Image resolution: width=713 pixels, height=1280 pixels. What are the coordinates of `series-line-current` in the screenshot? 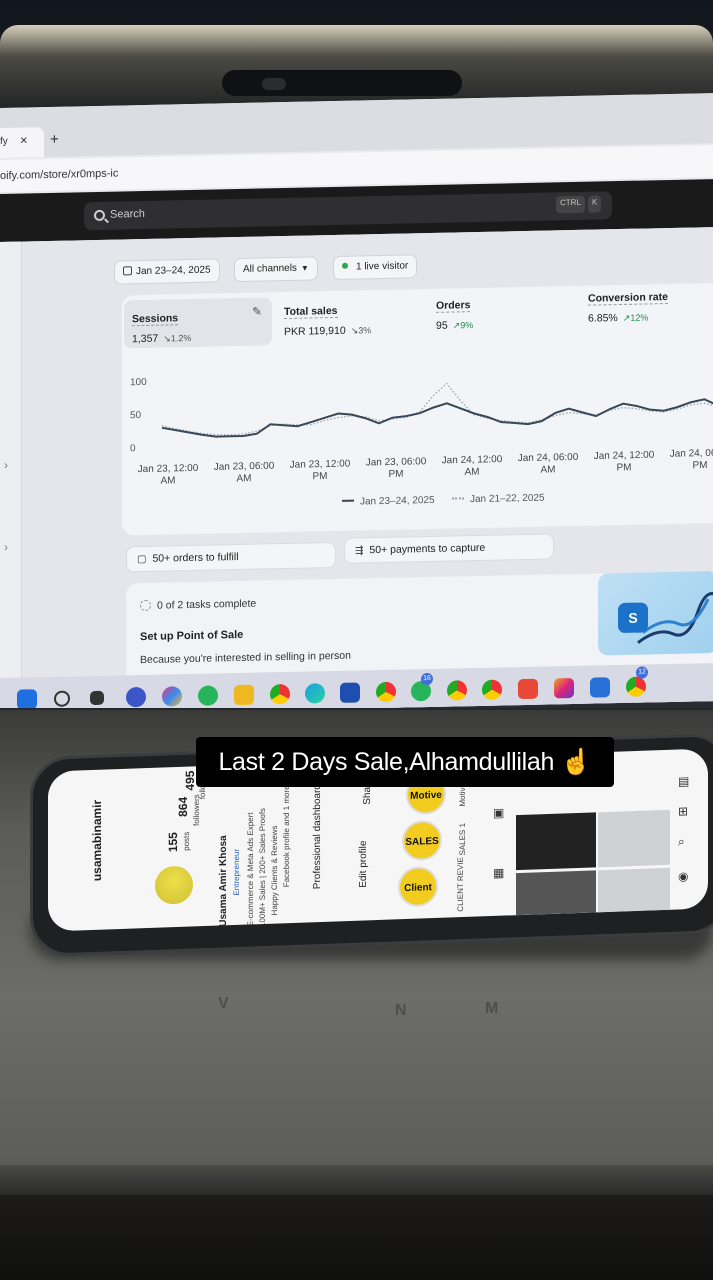 It's located at (437, 418).